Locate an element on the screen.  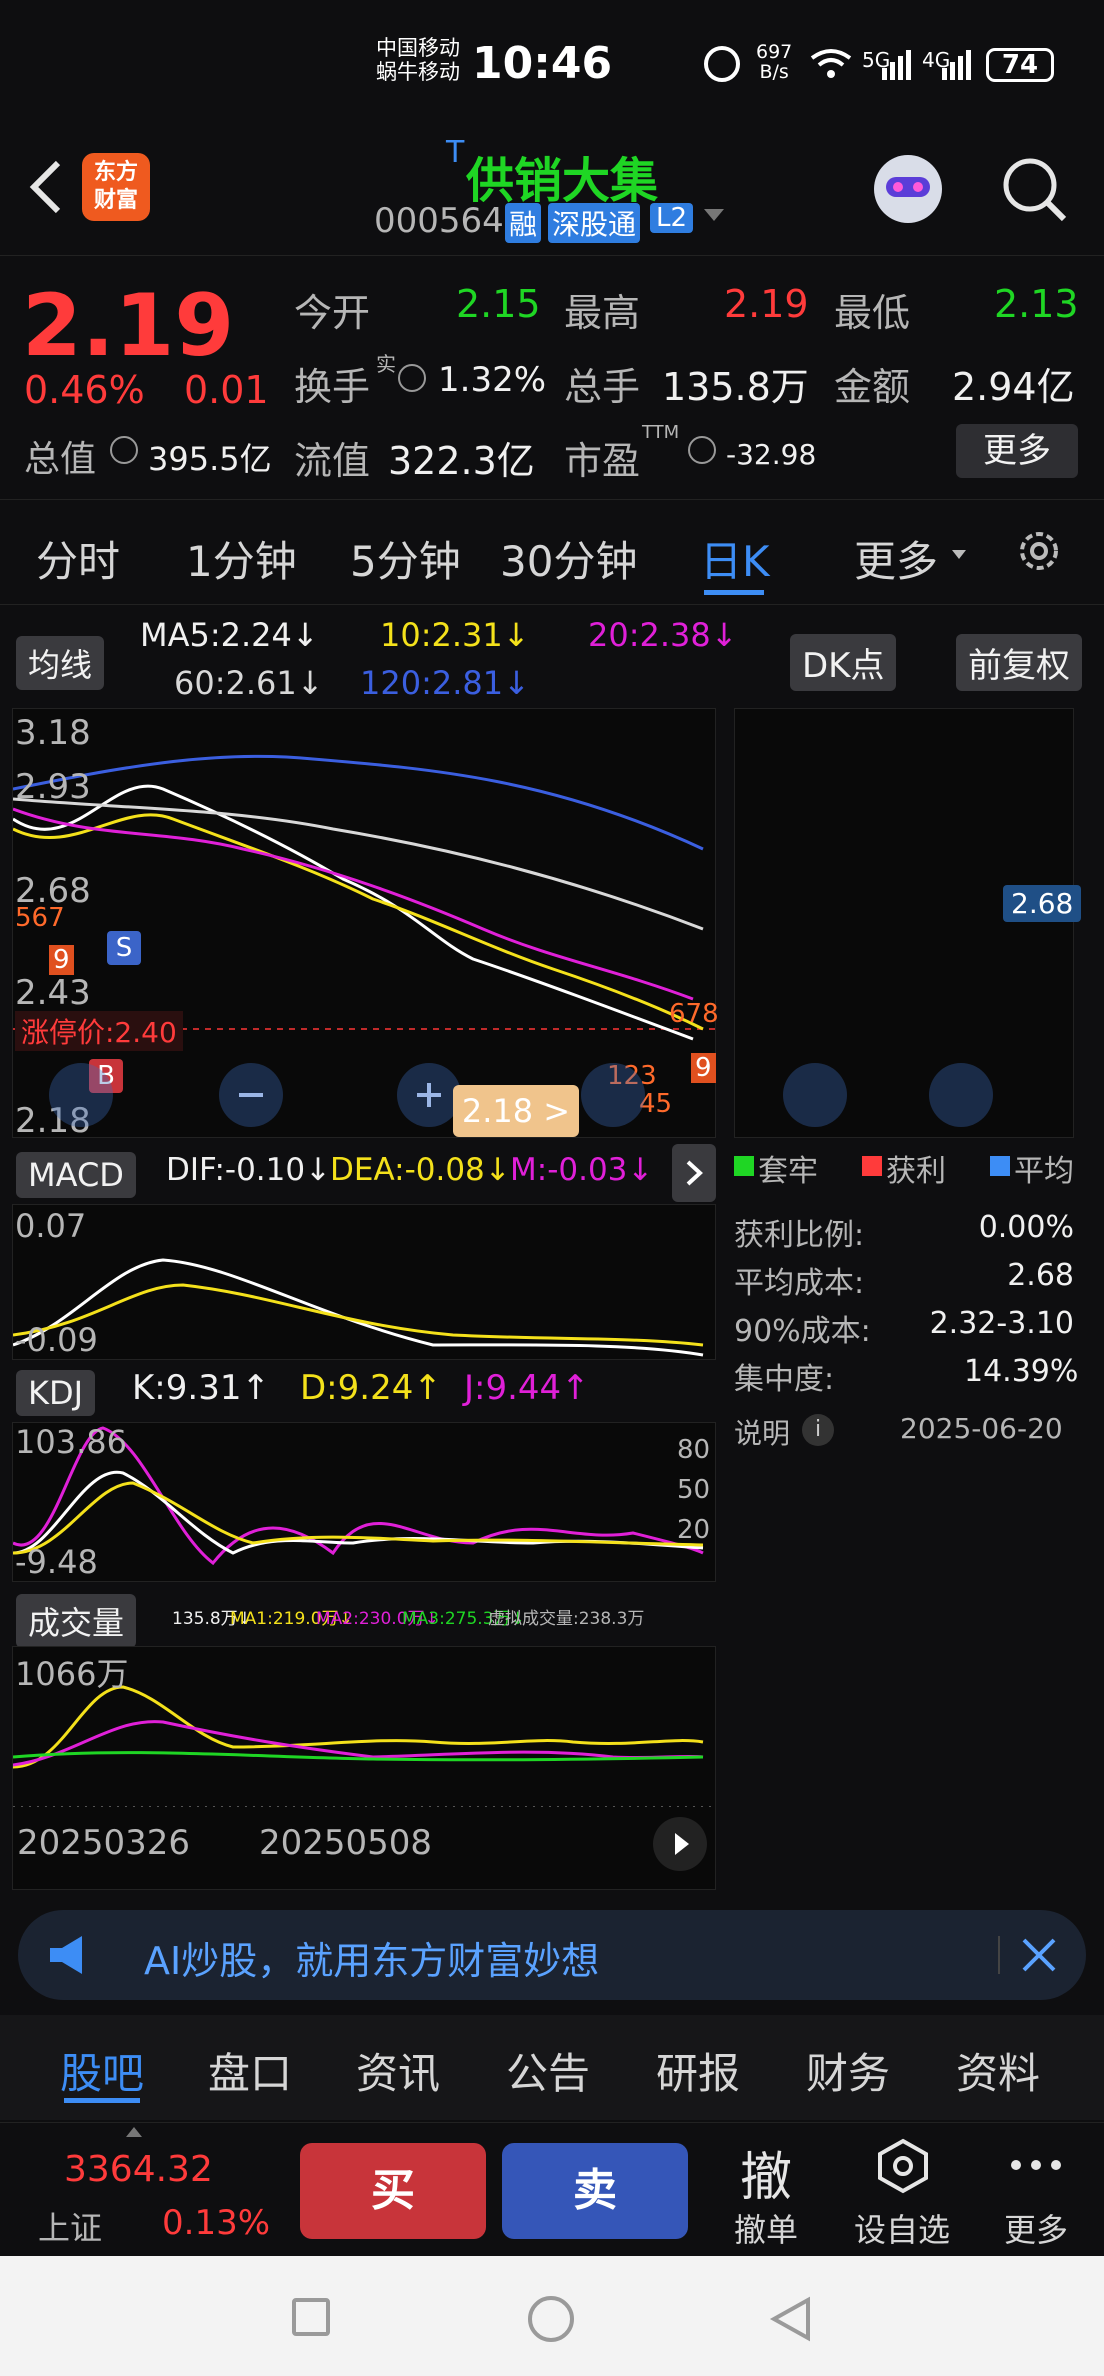
ad-banner: AI炒股，就用东方财富妙想 is located at coordinates (552, 1955).